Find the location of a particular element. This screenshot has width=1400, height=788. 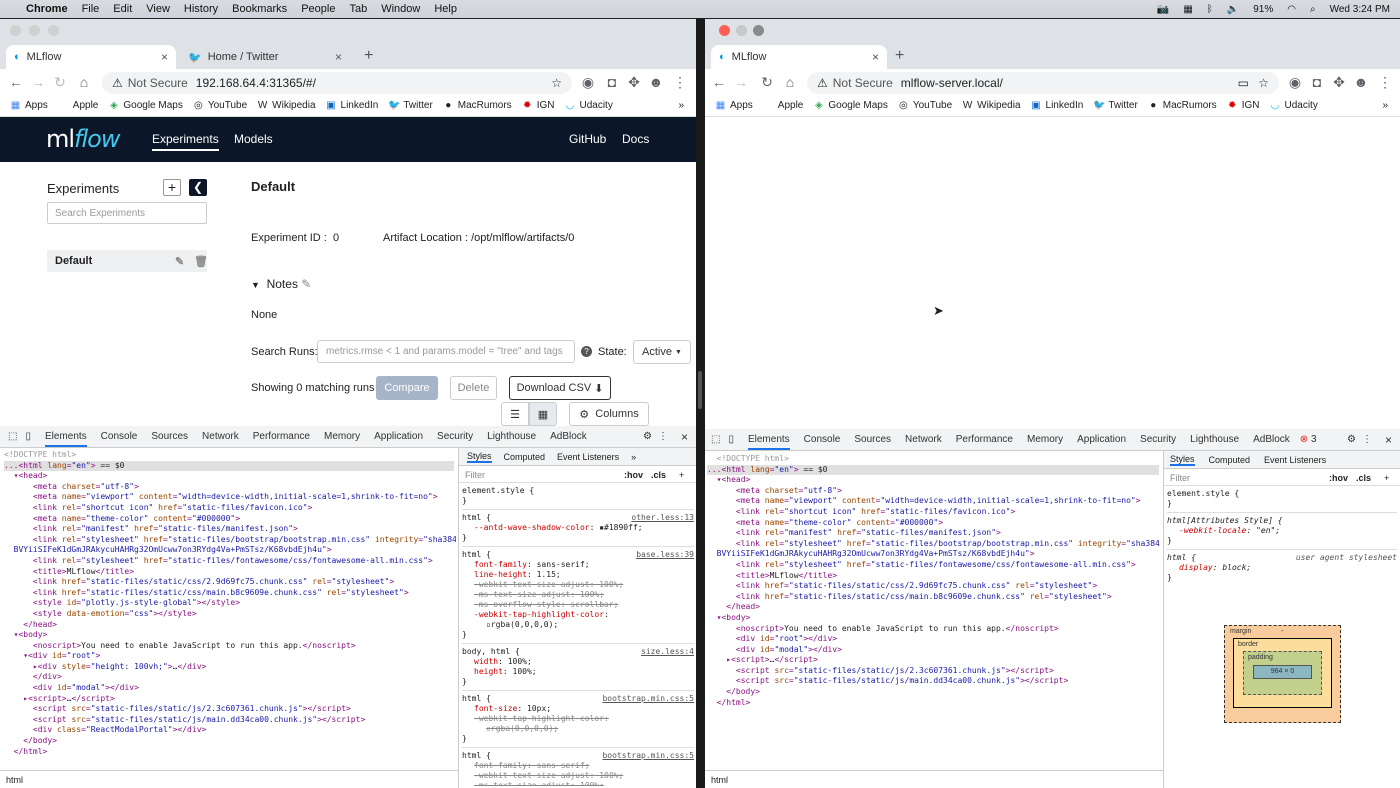

bookmark-star-icon: ☆ is located at coordinates (1263, 83).